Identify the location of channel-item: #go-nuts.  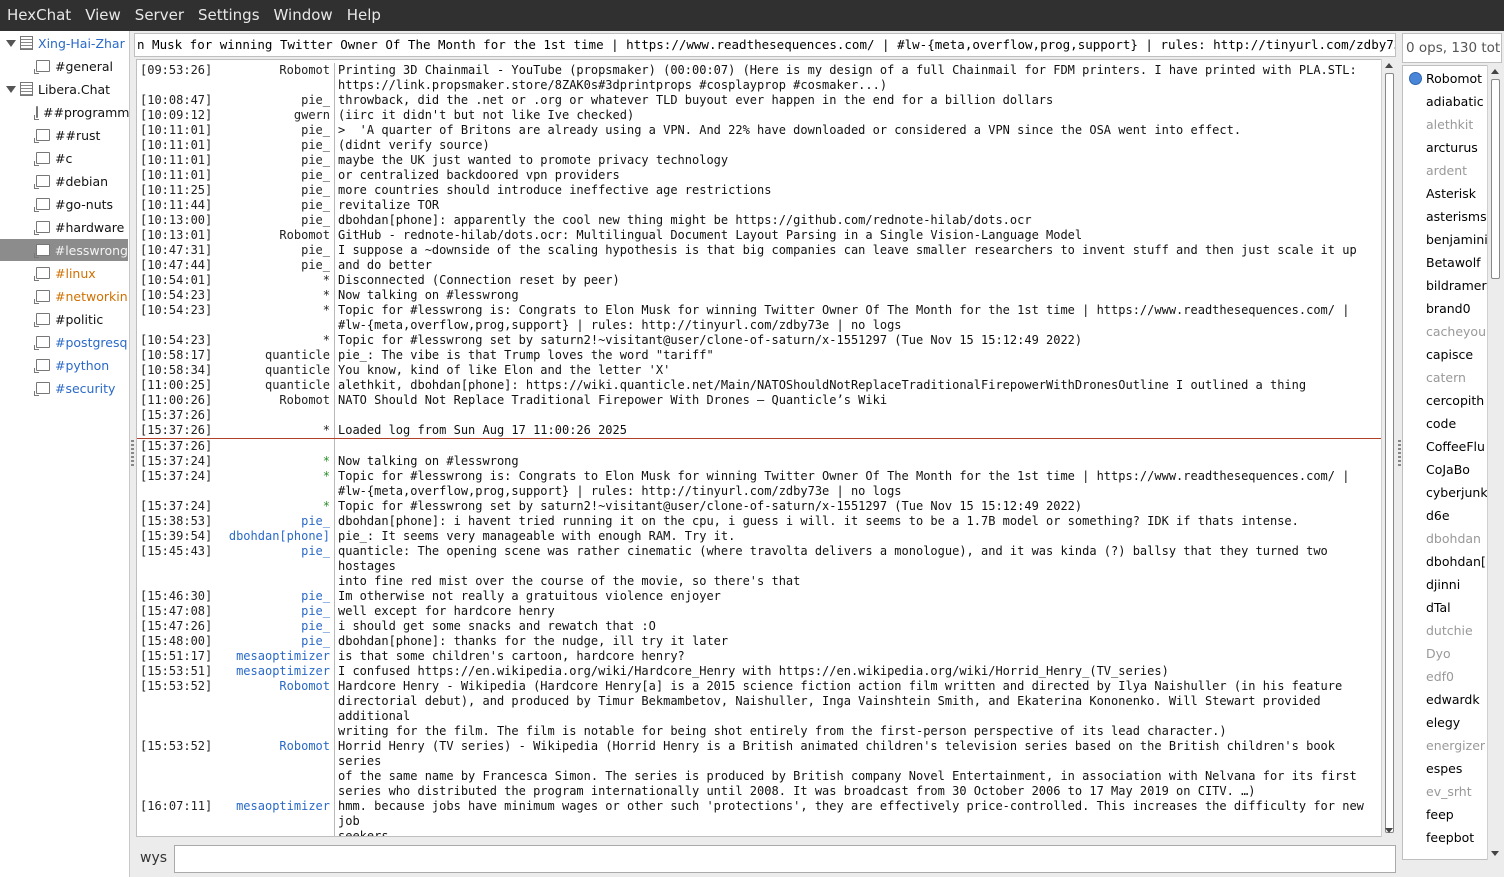
(64, 204).